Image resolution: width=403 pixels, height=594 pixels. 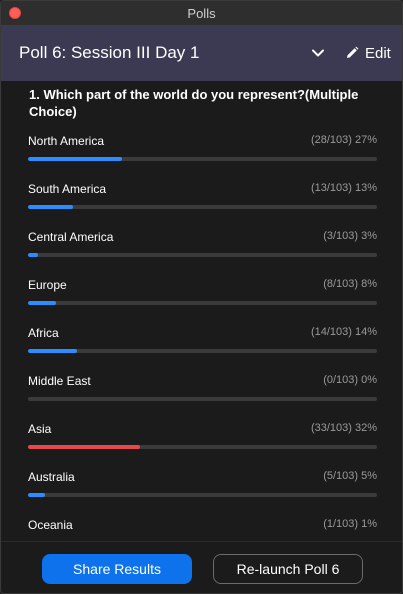 What do you see at coordinates (350, 284) in the screenshot?
I see `answer-stats: (8/103) 8%` at bounding box center [350, 284].